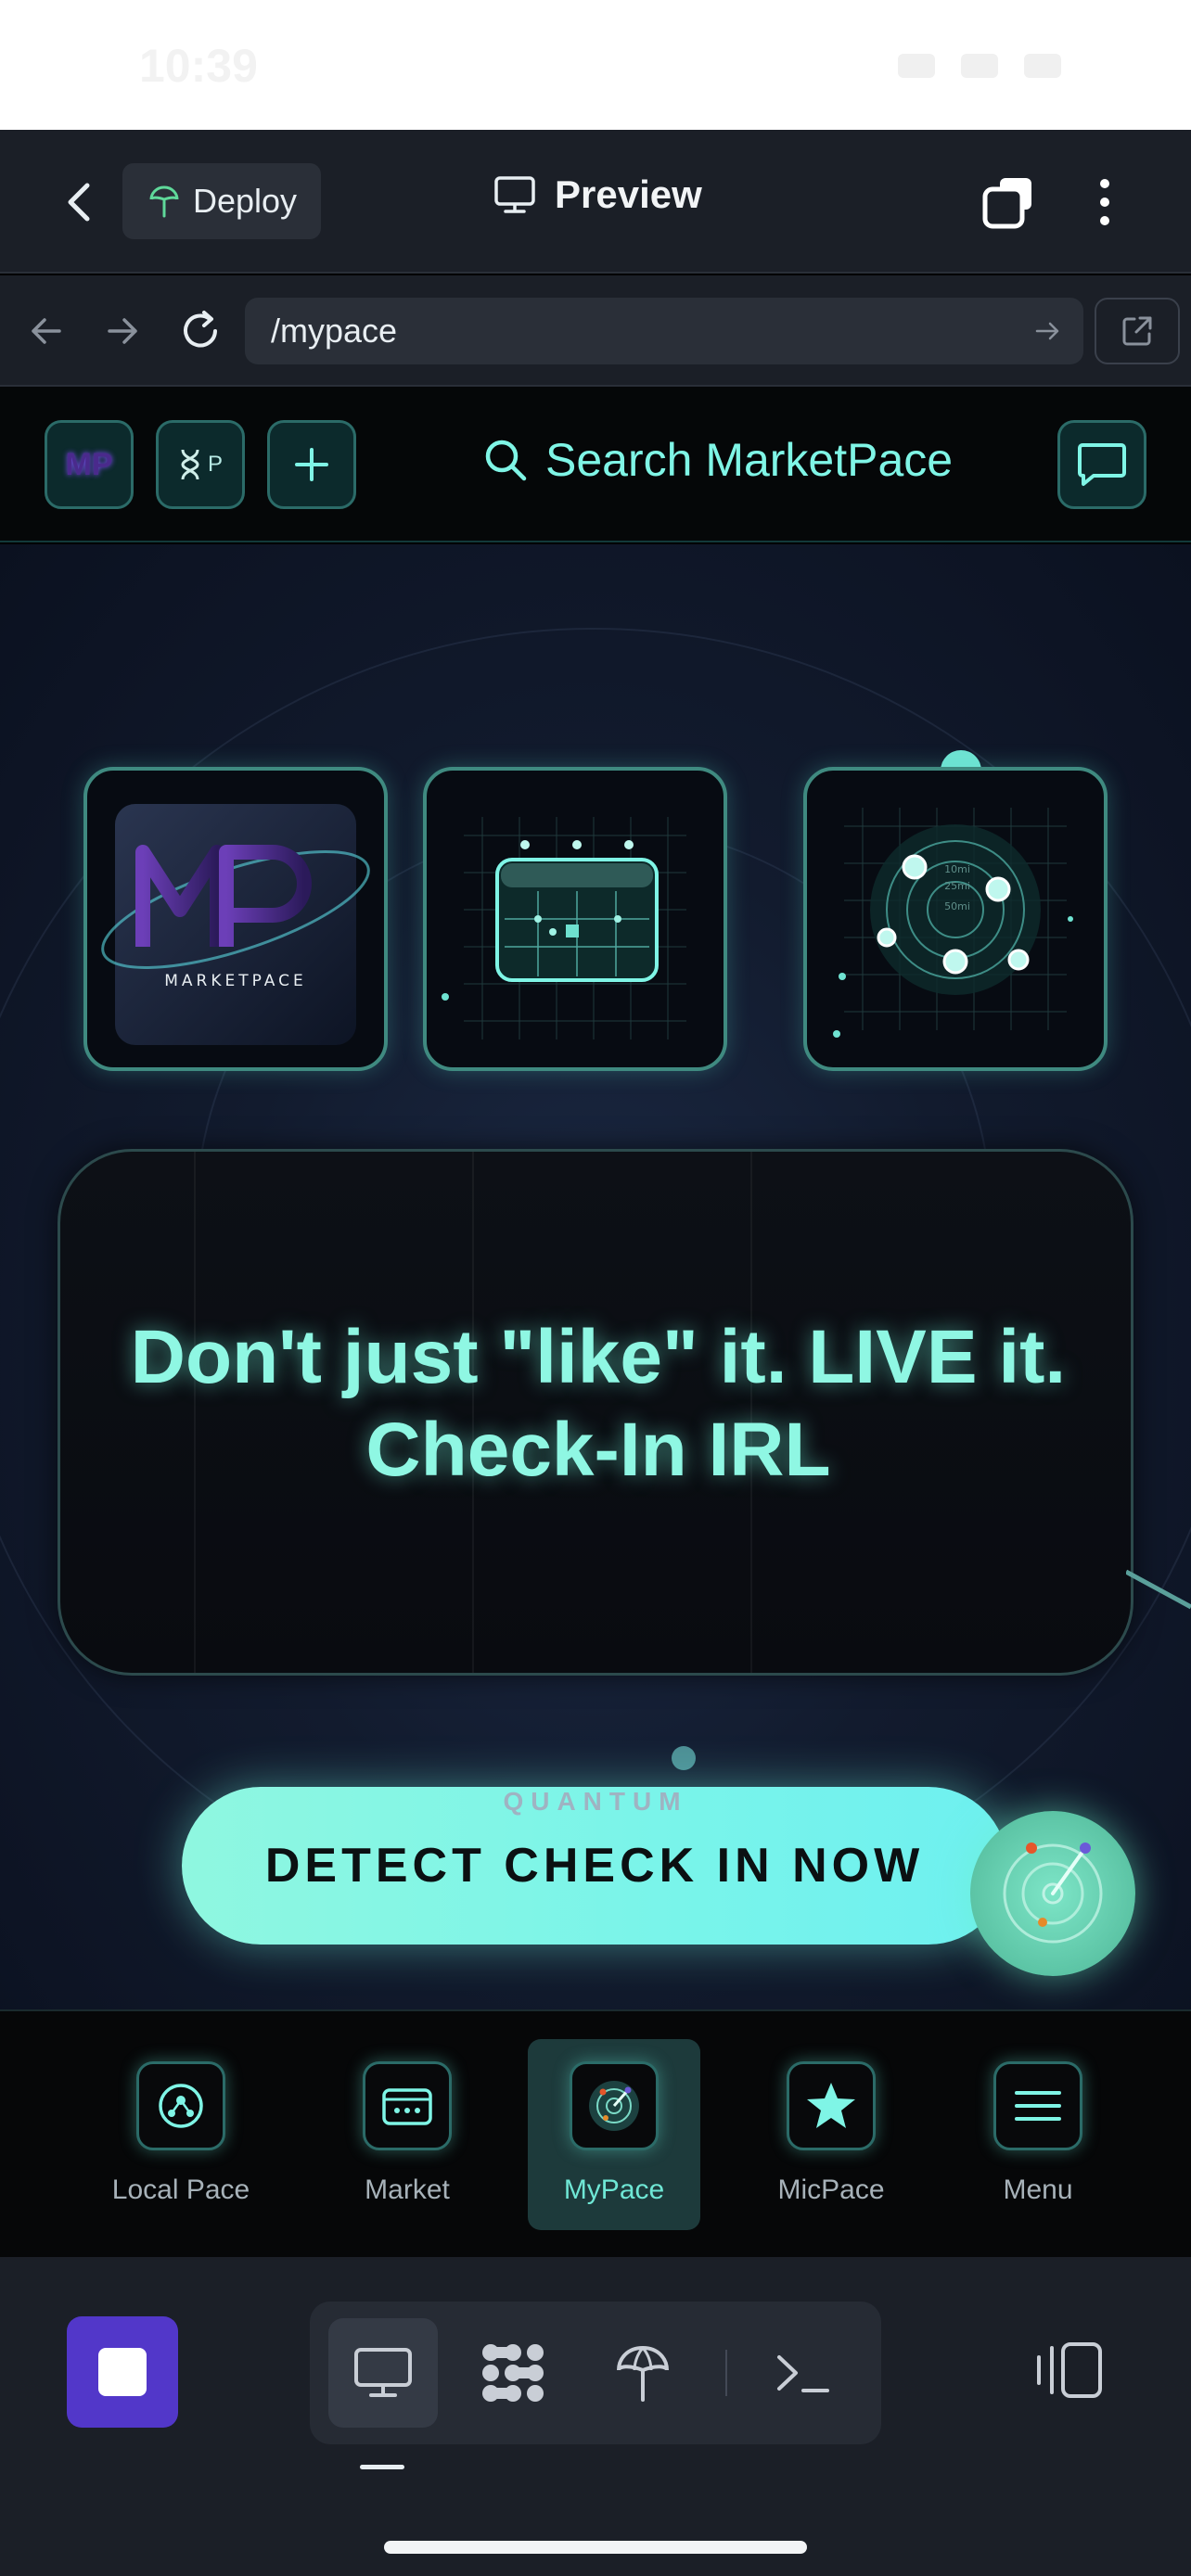  I want to click on stop-button, so click(122, 2372).